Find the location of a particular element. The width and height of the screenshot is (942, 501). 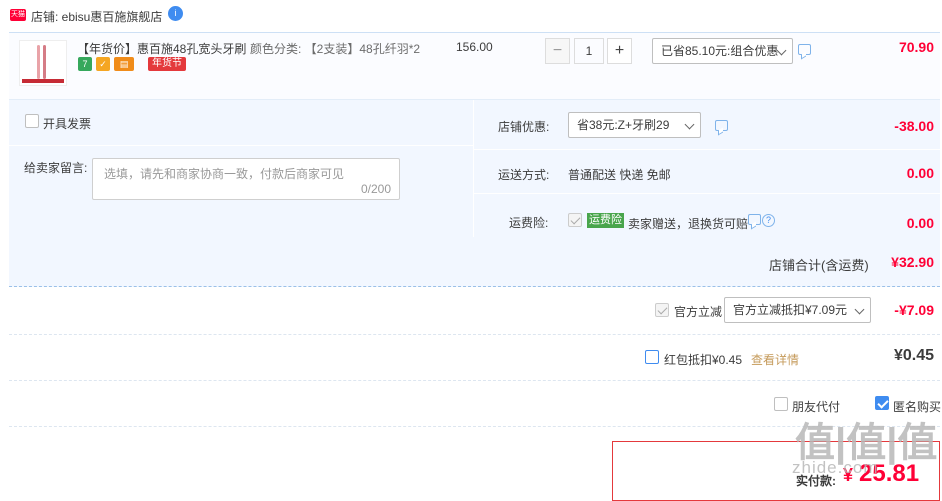

insurance-checkbox is located at coordinates (575, 220).